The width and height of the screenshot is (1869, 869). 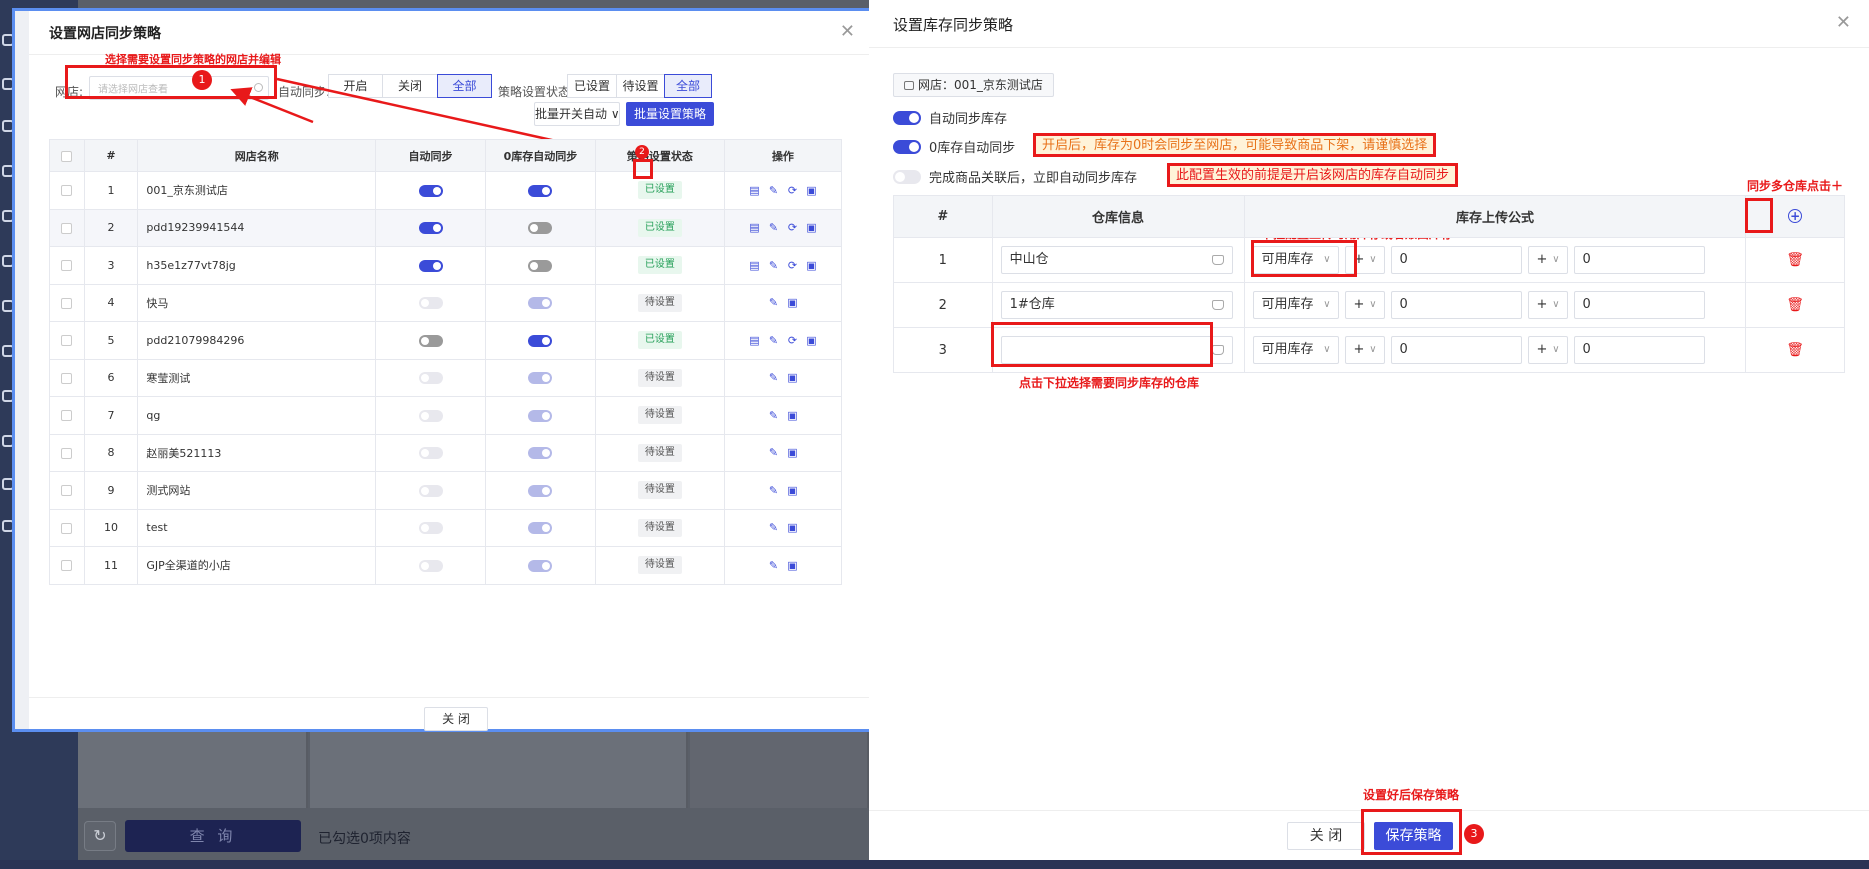 What do you see at coordinates (688, 86) in the screenshot?
I see `strategy-all: 全部` at bounding box center [688, 86].